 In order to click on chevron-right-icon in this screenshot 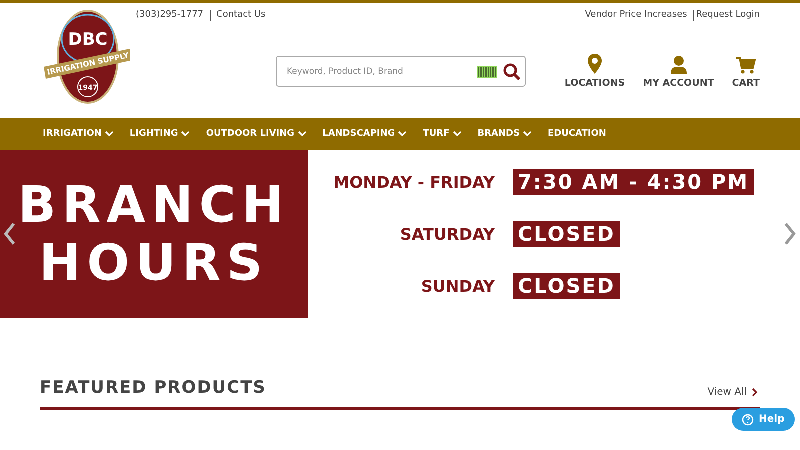, I will do `click(755, 392)`.